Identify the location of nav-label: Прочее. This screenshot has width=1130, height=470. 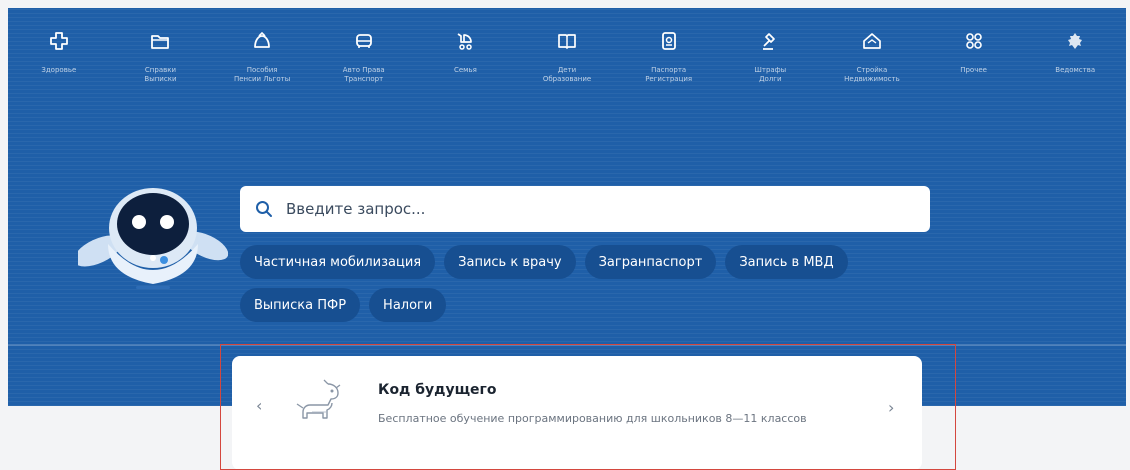
(973, 70).